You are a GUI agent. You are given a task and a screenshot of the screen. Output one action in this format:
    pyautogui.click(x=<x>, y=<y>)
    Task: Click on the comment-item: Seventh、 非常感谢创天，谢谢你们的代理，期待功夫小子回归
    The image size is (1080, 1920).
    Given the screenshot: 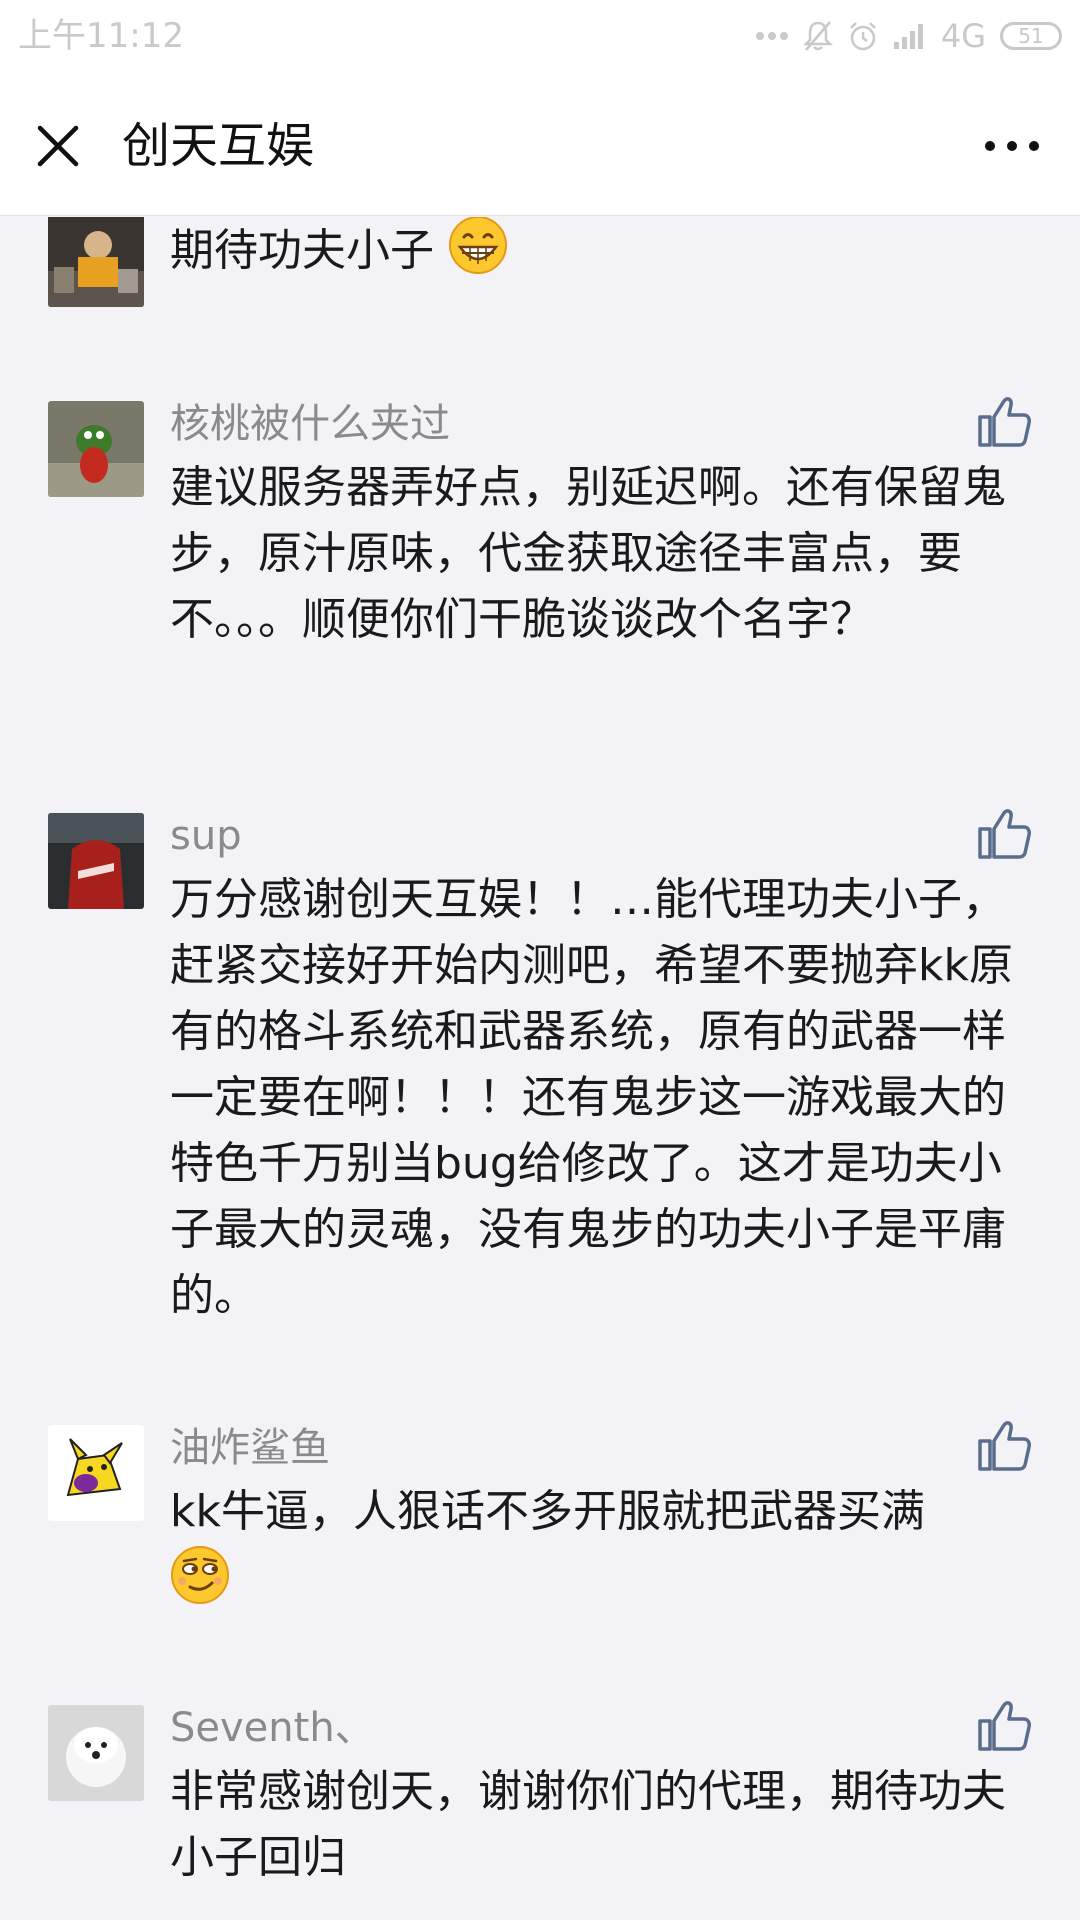 What is the action you would take?
    pyautogui.click(x=540, y=1807)
    